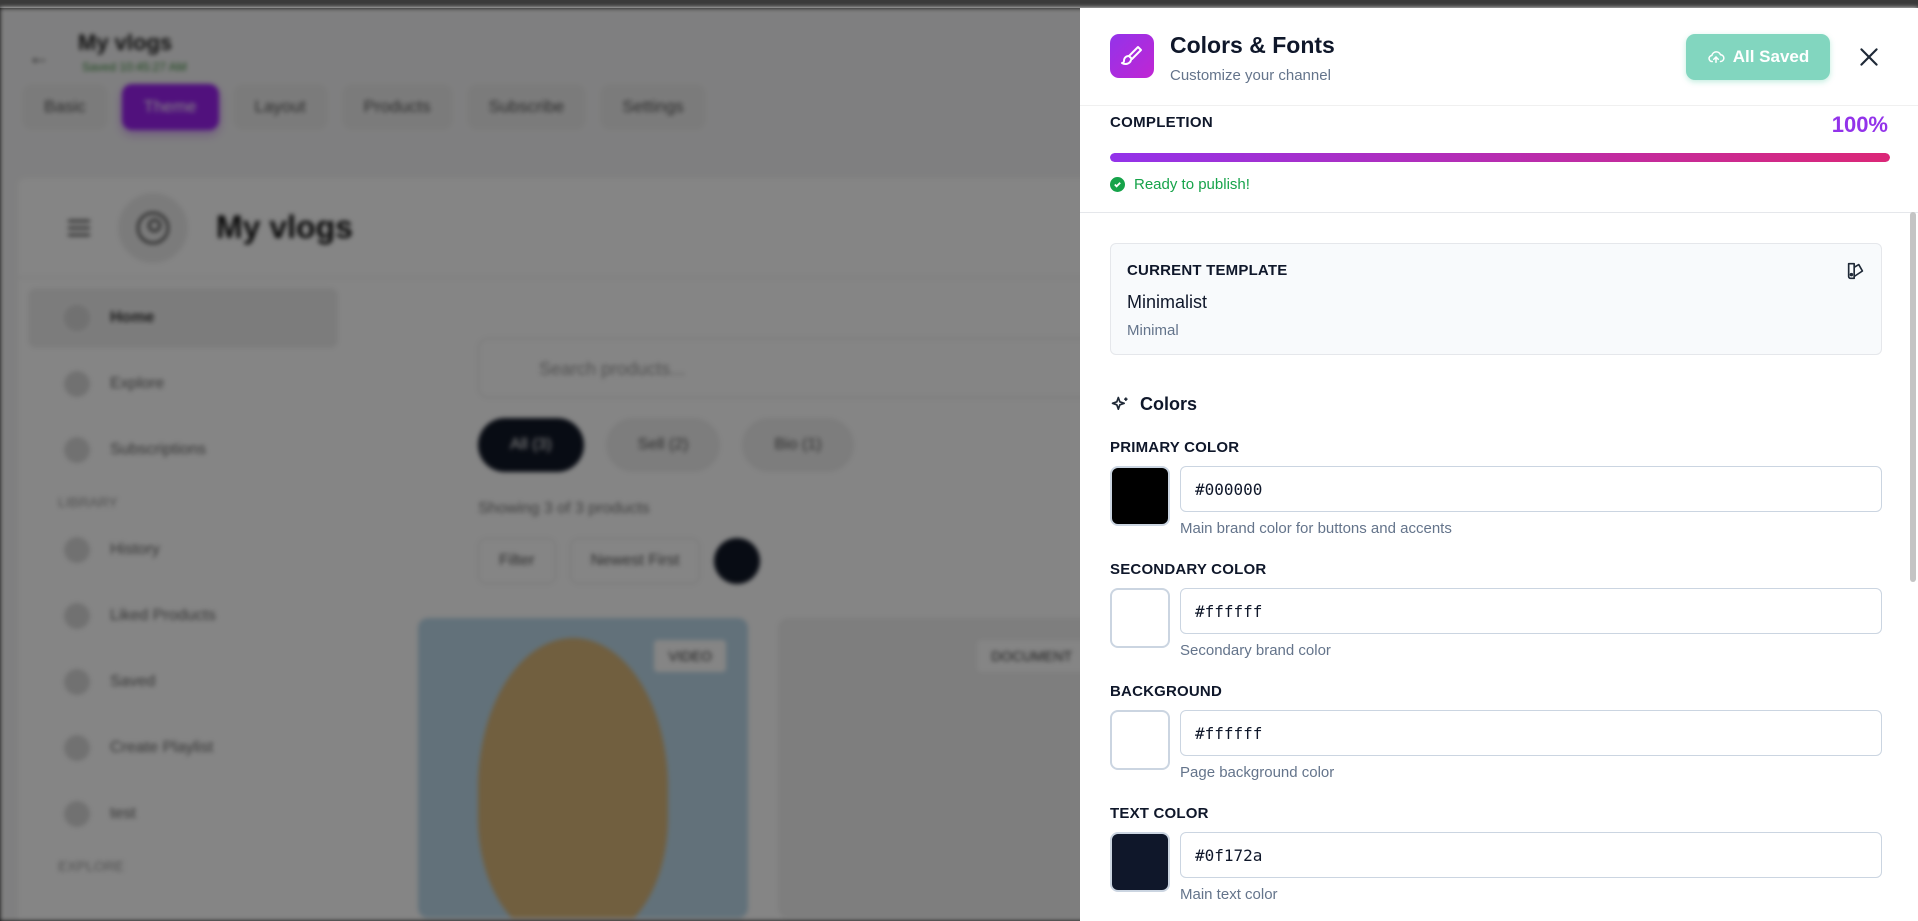 Image resolution: width=1918 pixels, height=921 pixels. I want to click on ready-status: Ready to publish!, so click(1180, 184).